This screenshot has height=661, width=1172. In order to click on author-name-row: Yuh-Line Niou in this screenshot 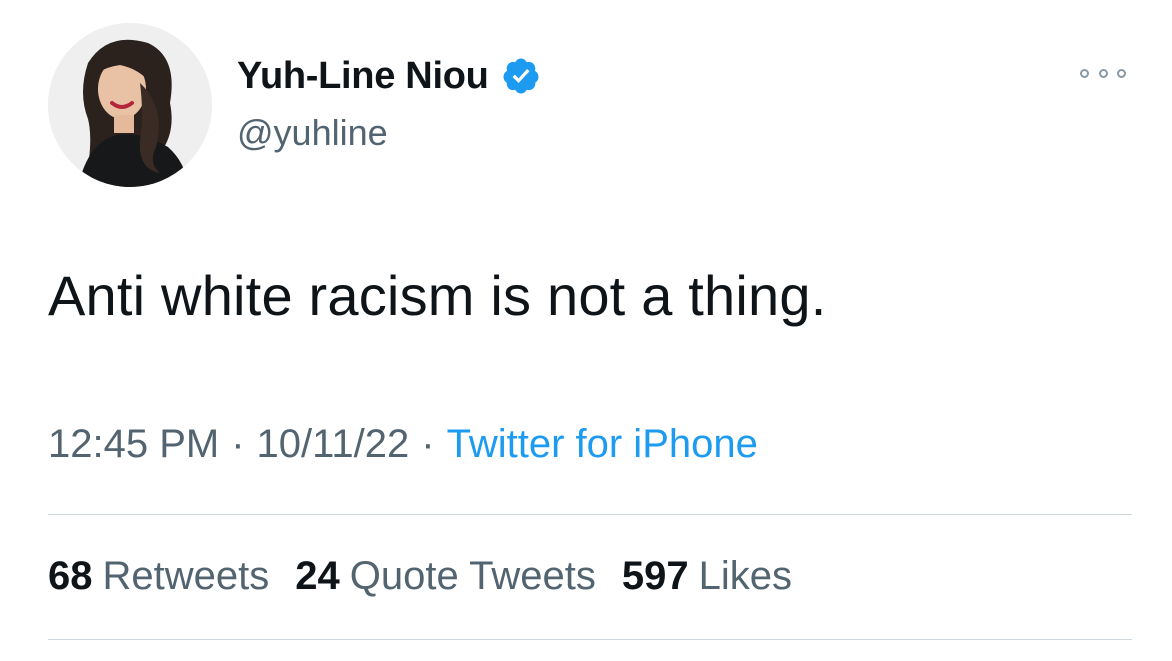, I will do `click(389, 76)`.